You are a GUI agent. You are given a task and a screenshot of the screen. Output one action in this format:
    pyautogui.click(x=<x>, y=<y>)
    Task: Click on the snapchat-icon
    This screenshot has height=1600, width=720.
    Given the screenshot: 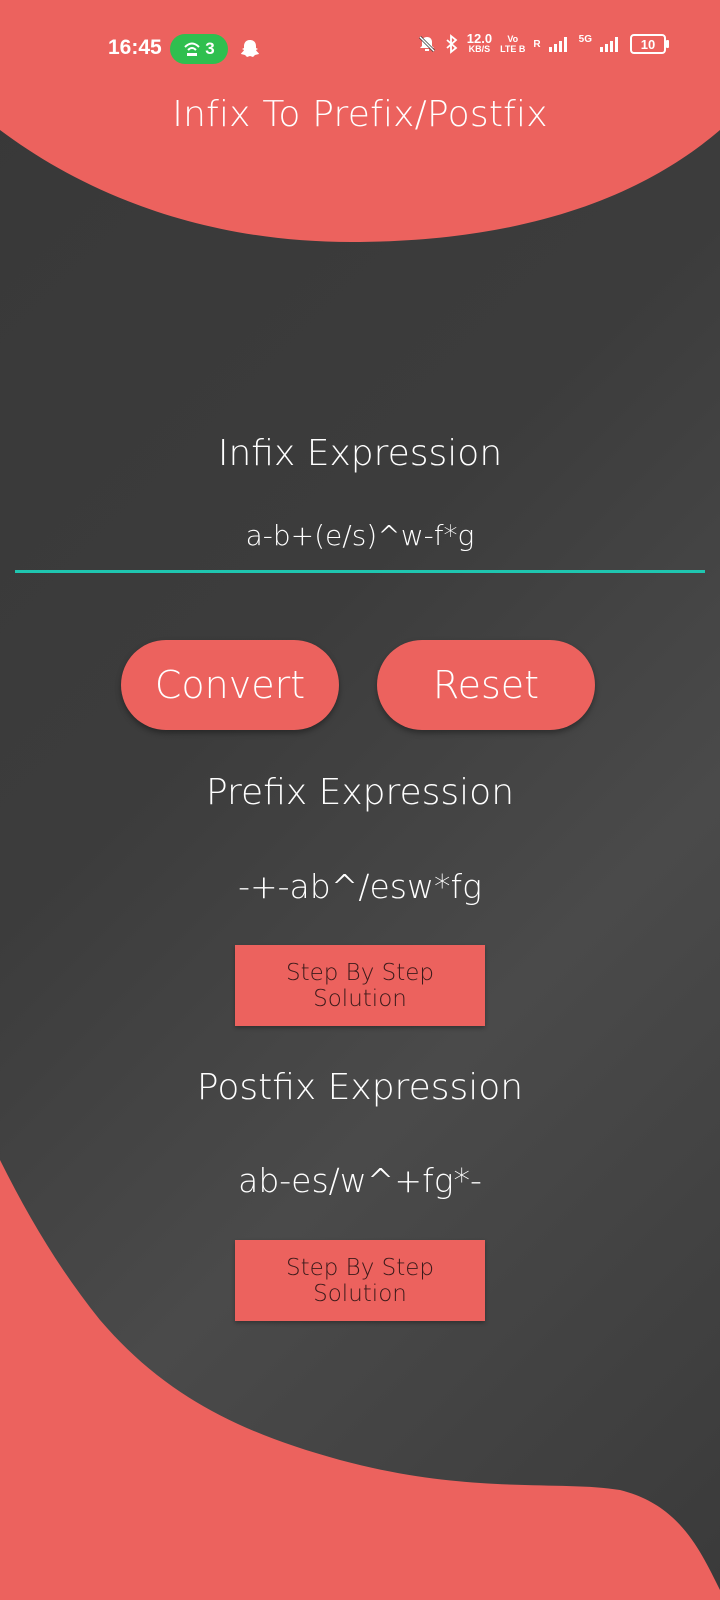 What is the action you would take?
    pyautogui.click(x=250, y=48)
    